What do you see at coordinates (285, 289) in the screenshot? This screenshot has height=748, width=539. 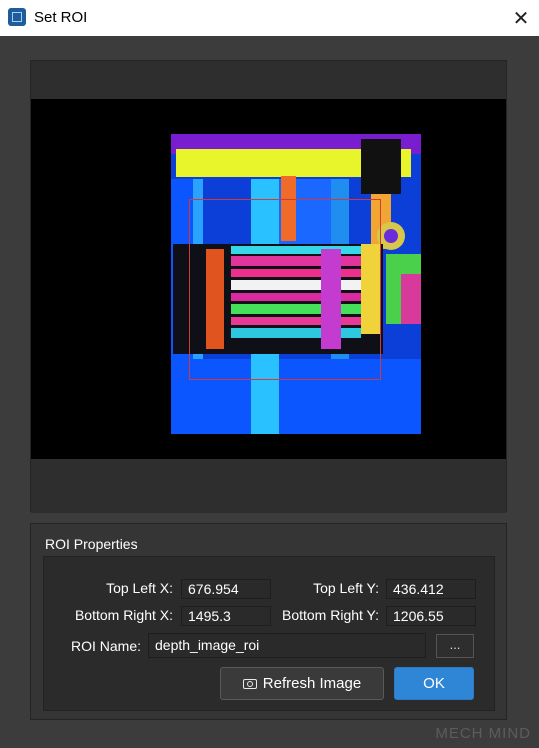 I see `roi-rectangle` at bounding box center [285, 289].